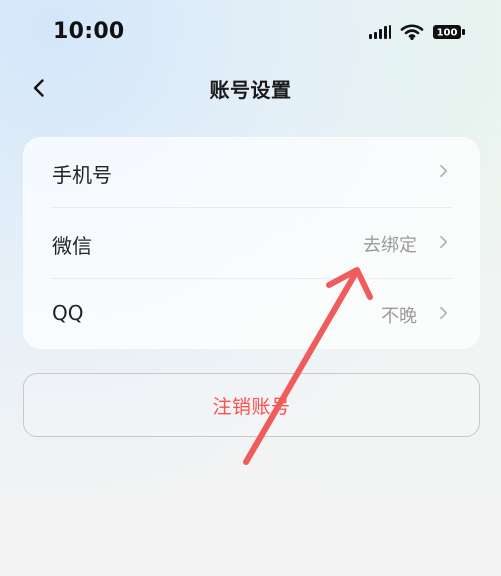  Describe the element at coordinates (251, 172) in the screenshot. I see `setting-row-phone: 手机号` at that location.